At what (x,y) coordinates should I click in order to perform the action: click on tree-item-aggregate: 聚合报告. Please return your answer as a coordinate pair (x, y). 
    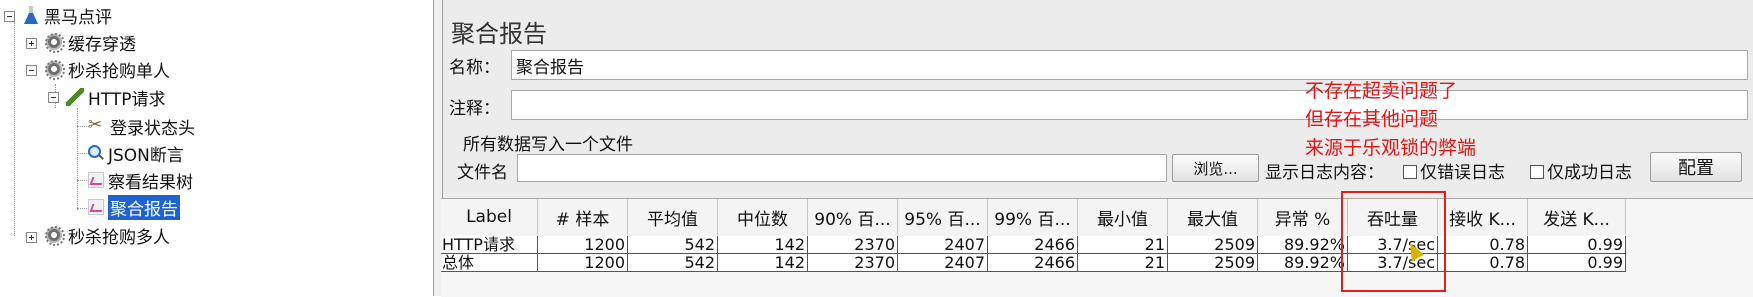
    Looking at the image, I should click on (134, 207).